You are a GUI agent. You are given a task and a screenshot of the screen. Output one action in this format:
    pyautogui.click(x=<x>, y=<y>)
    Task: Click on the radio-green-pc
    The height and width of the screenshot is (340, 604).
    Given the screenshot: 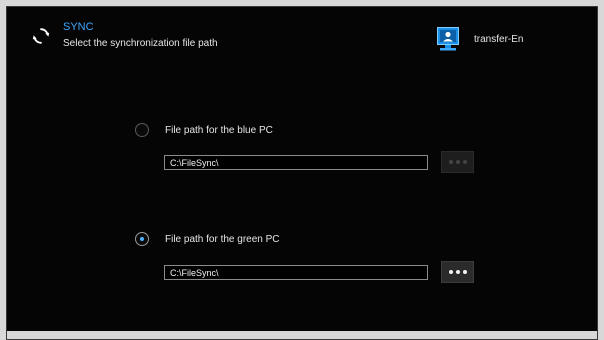 What is the action you would take?
    pyautogui.click(x=142, y=239)
    